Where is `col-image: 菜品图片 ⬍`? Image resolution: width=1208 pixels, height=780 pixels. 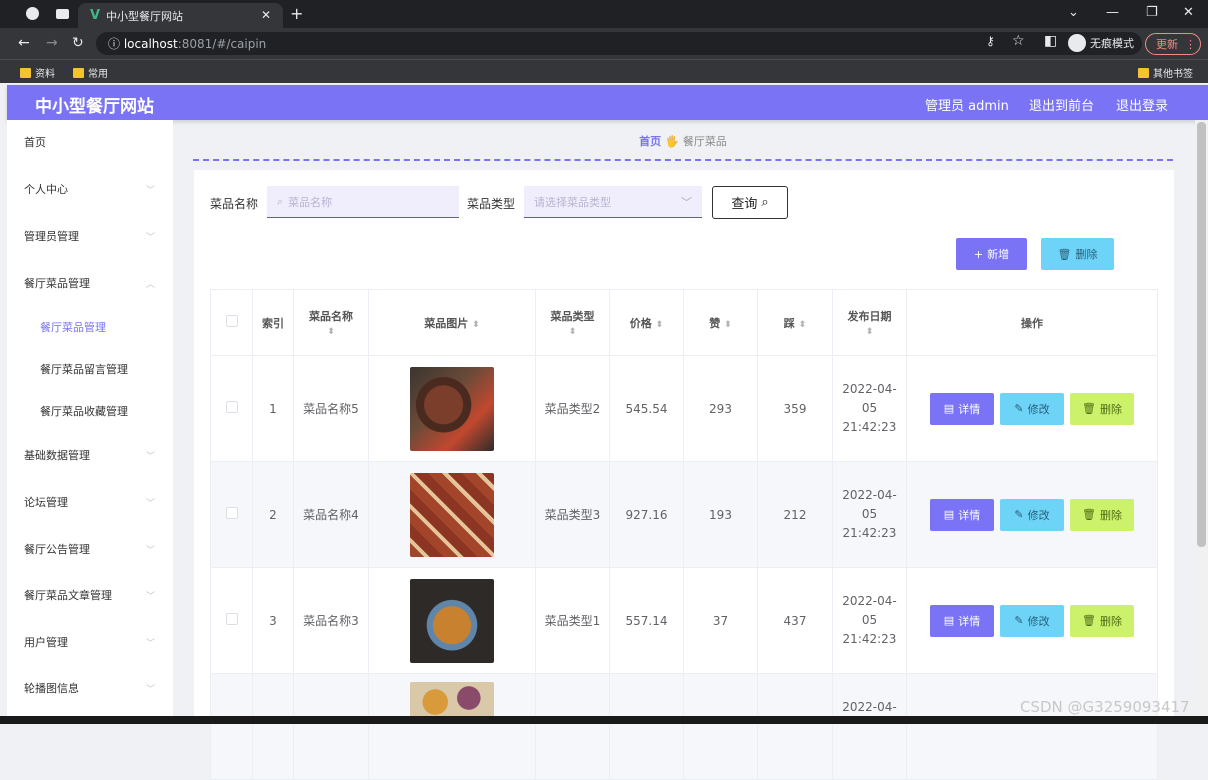 col-image: 菜品图片 ⬍ is located at coordinates (452, 322).